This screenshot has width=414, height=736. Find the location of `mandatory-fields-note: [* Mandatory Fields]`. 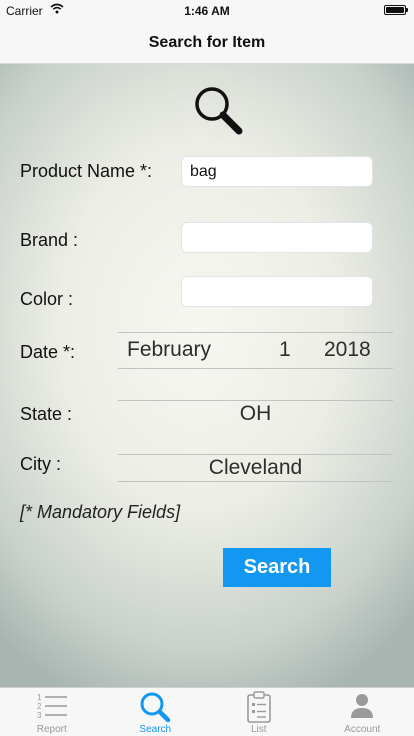

mandatory-fields-note: [* Mandatory Fields] is located at coordinates (100, 512).